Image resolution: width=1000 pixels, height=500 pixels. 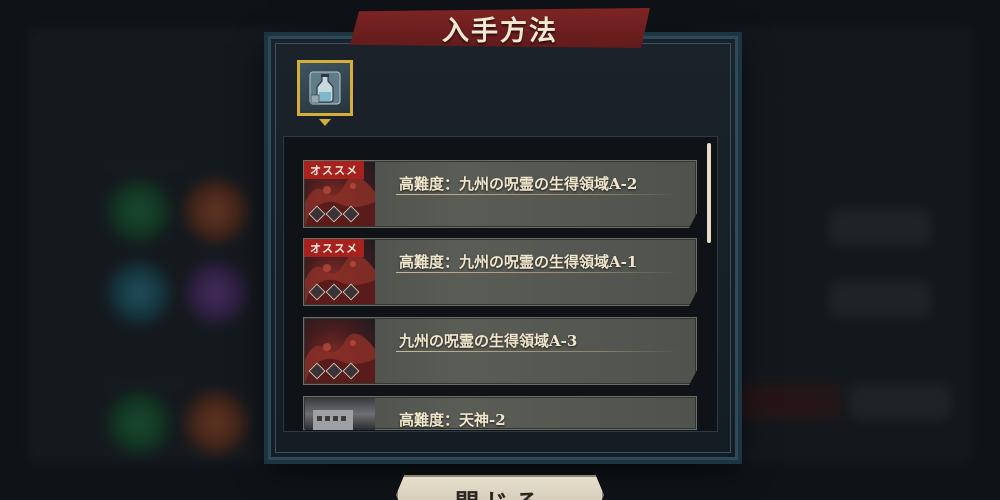 I want to click on dialog-title: 入手方法, so click(x=500, y=31).